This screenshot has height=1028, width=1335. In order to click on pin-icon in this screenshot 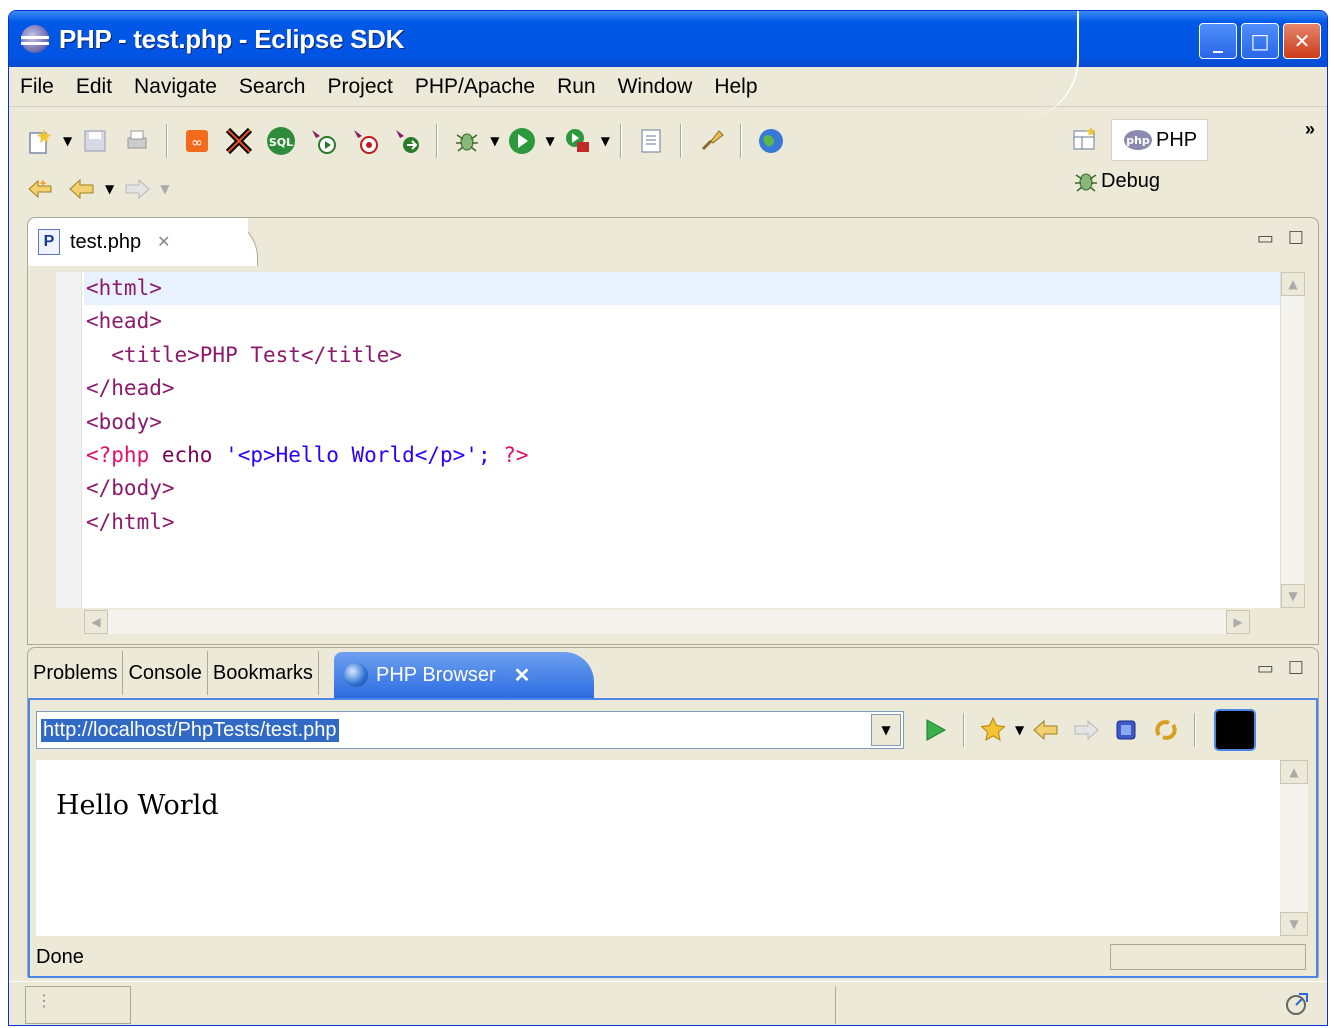, I will do `click(711, 141)`.